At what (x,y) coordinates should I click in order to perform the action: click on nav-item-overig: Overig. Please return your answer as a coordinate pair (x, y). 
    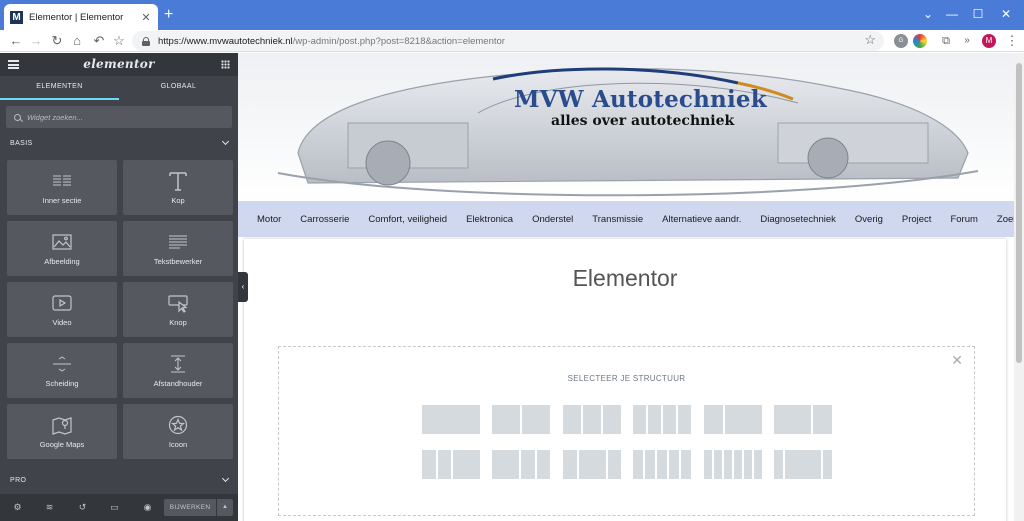
    Looking at the image, I should click on (869, 219).